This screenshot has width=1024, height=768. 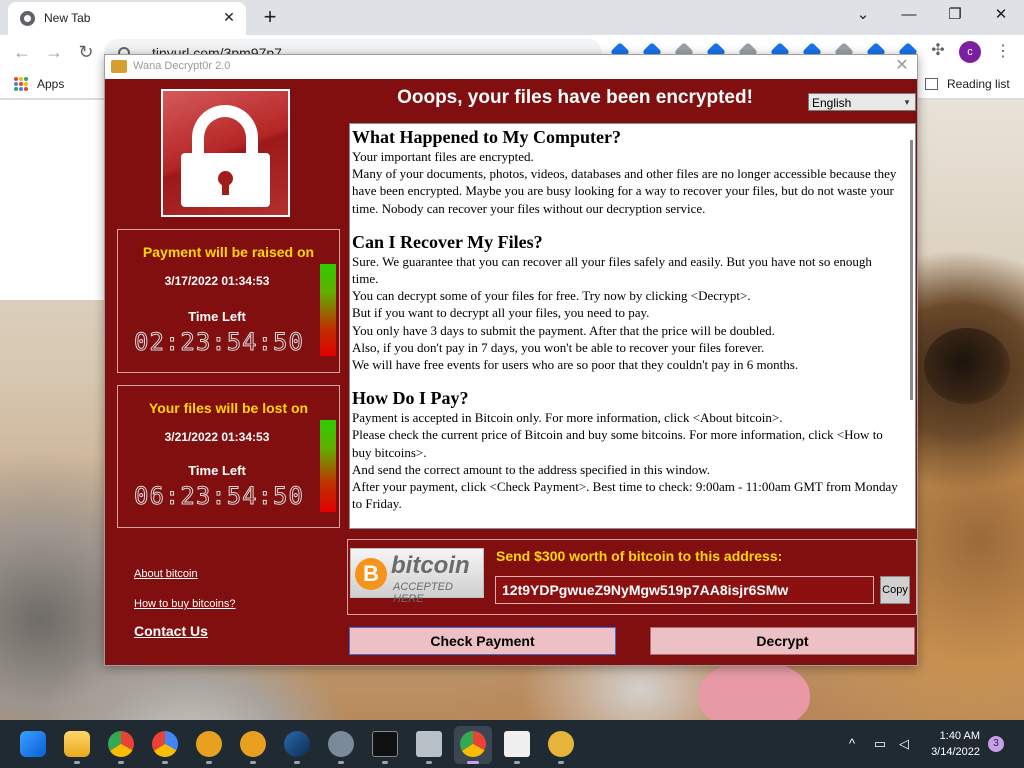 I want to click on browser-menu-icon: ⋮, so click(x=1003, y=52).